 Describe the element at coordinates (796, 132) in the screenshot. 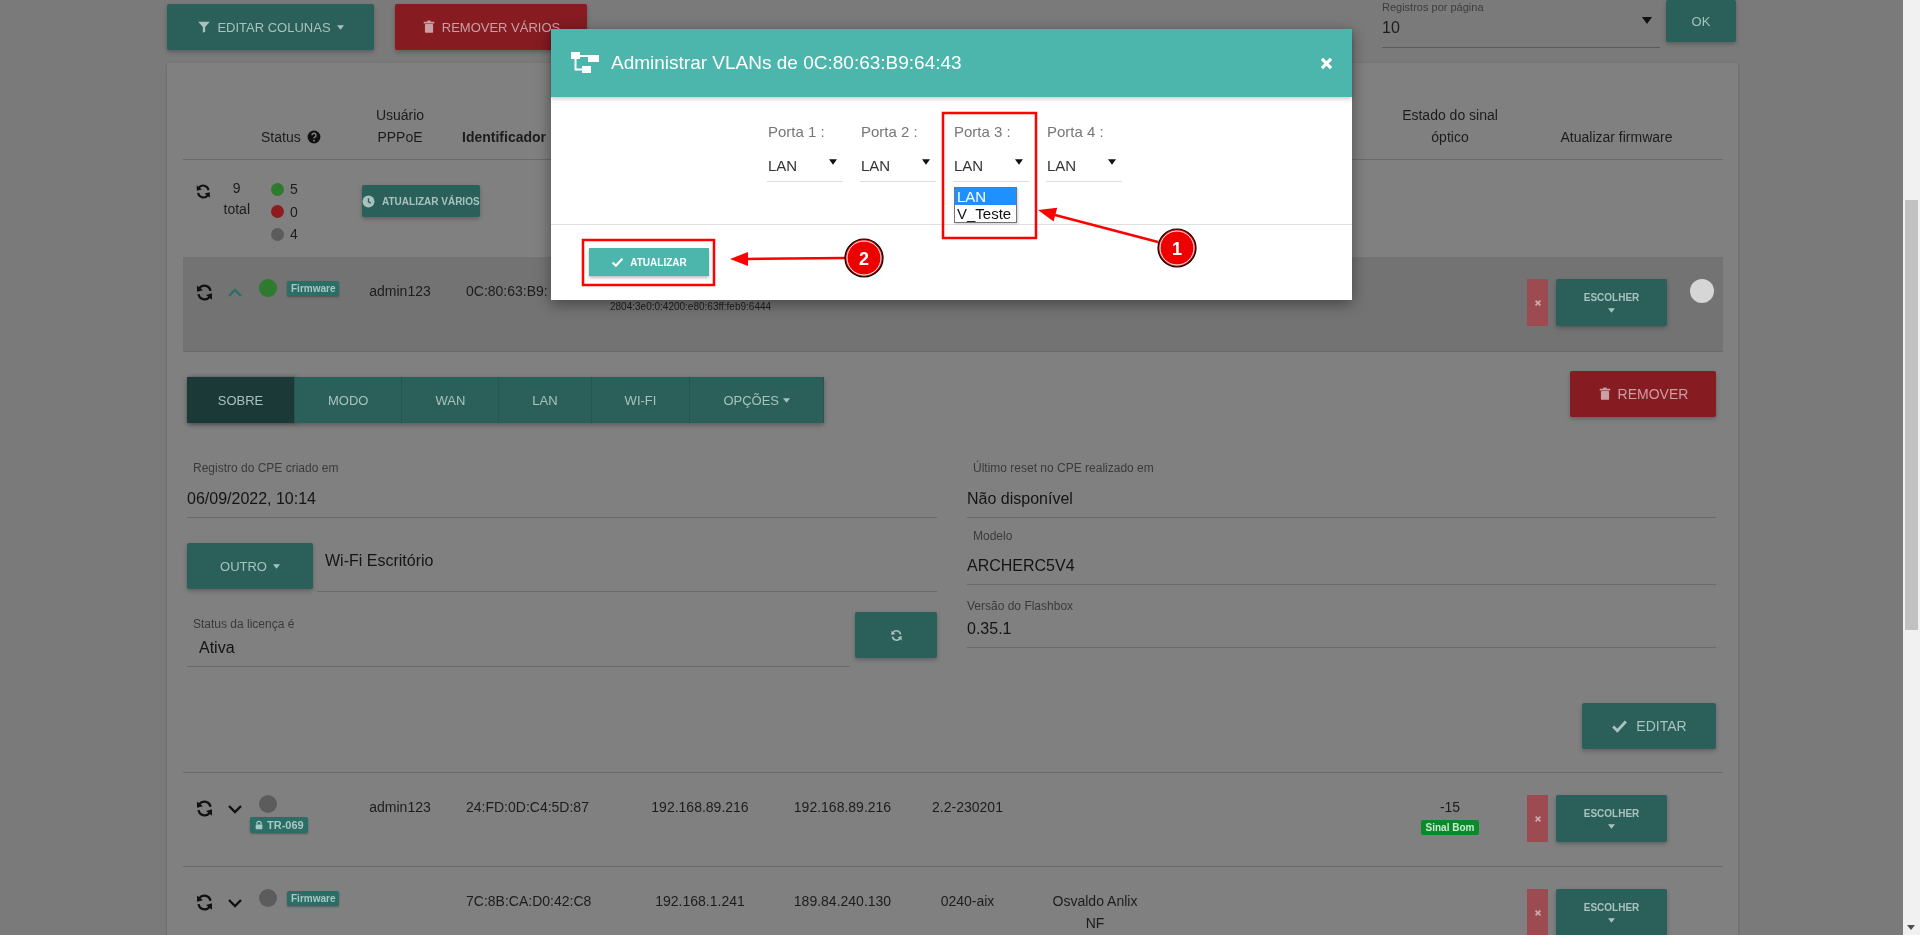

I see `port-label: Porta 1 :` at that location.